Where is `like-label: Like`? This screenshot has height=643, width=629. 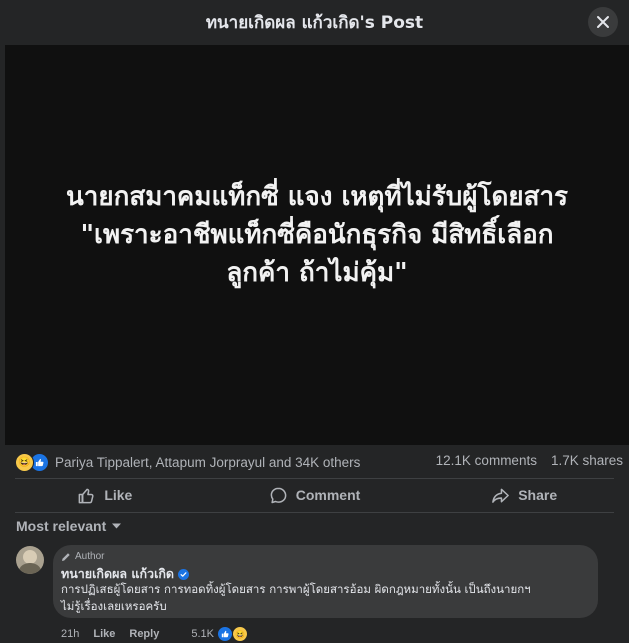 like-label: Like is located at coordinates (118, 495).